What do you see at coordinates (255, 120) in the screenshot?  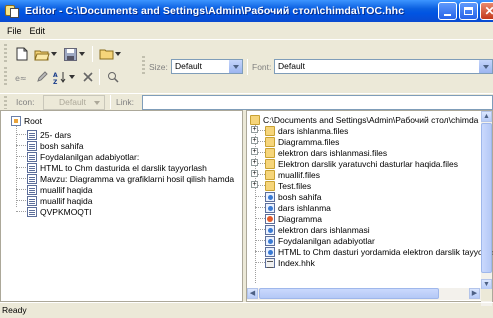 I see `folder-open-icon` at bounding box center [255, 120].